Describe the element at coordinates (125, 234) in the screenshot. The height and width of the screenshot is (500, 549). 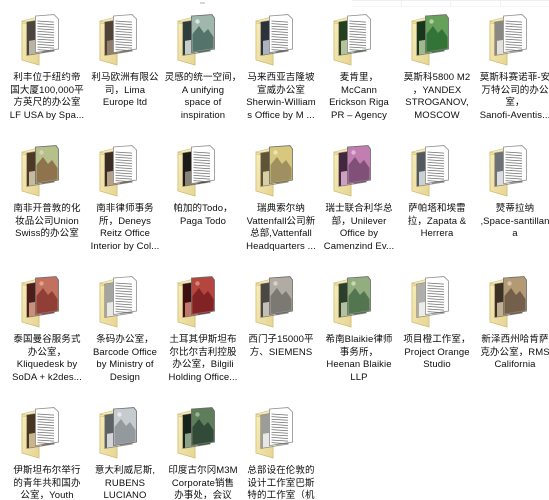
I see `folder-label-line: Reitz Office` at that location.